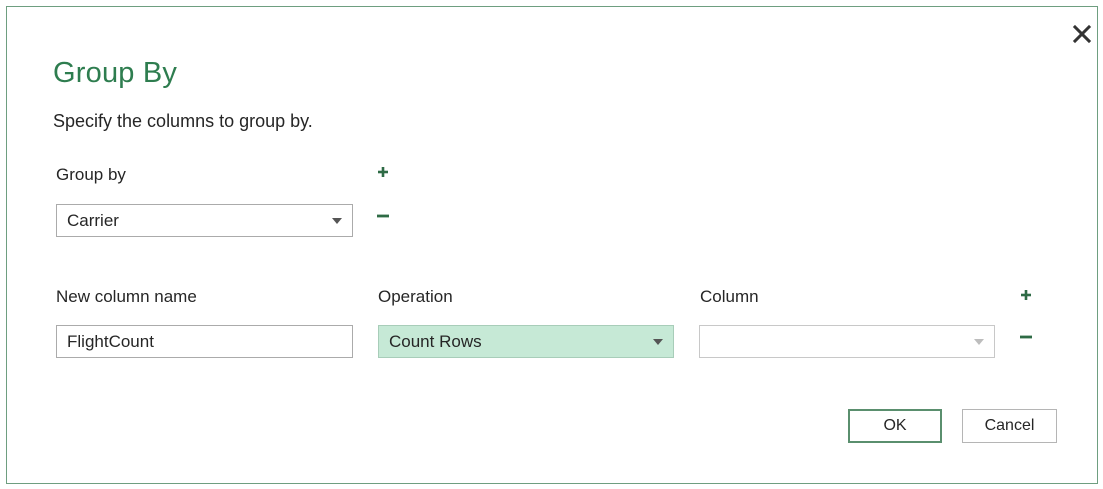 The image size is (1103, 489). I want to click on new-column-name-label: New column name, so click(126, 296).